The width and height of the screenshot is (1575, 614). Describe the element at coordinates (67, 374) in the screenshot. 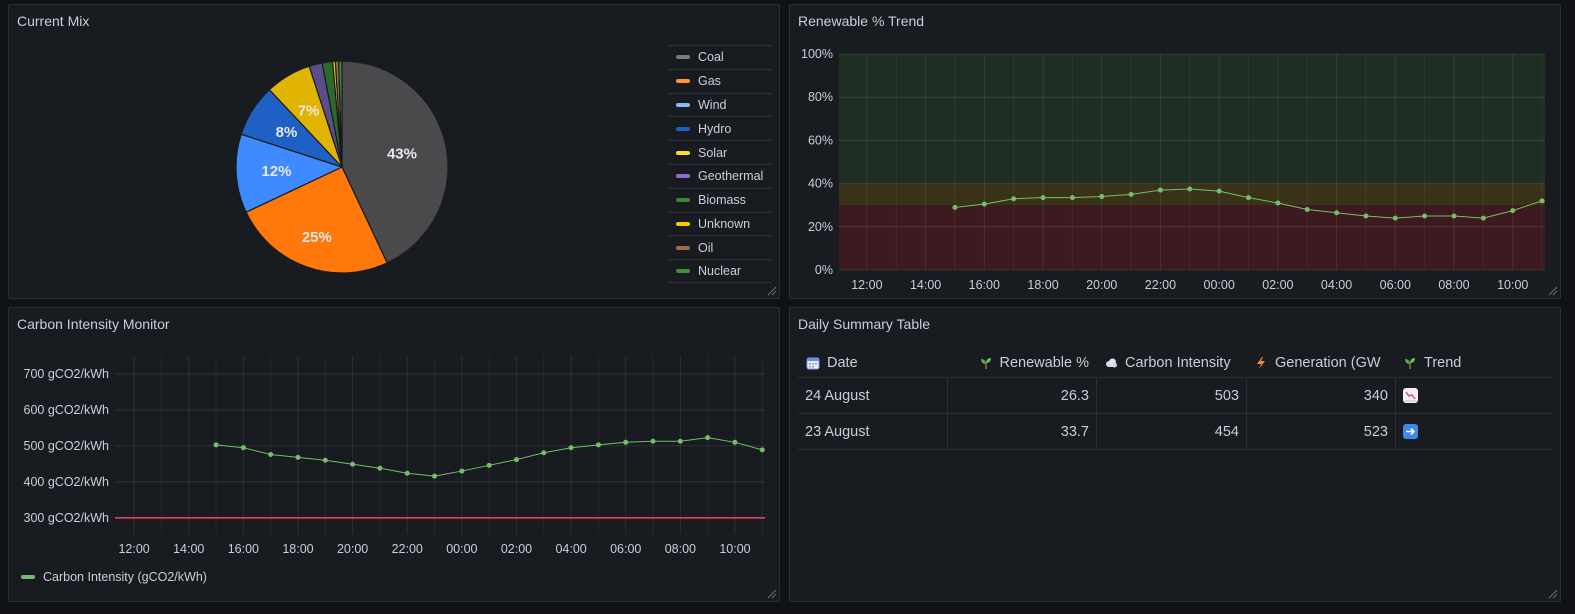

I see `y-tick-label: 700 gCO2/kWh` at that location.